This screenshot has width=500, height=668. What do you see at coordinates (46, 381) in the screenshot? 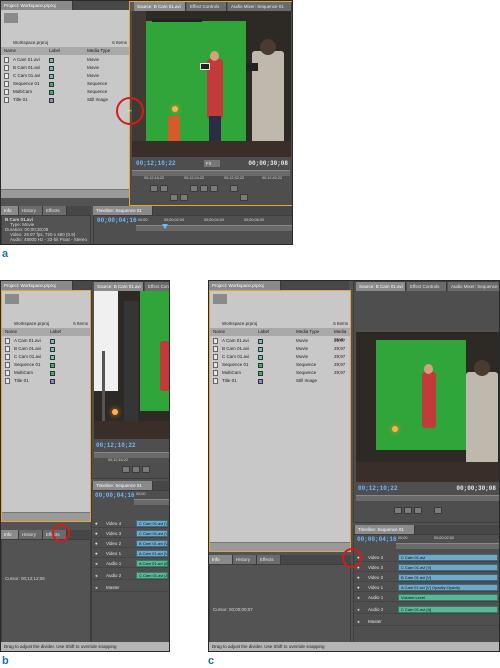
I see `project-item: Title 01` at bounding box center [46, 381].